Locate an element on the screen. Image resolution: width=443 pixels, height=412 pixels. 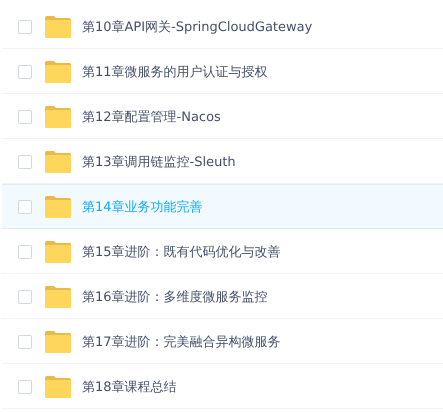
file-row: 第10章API网关-SpringCloudGateway is located at coordinates (222, 26).